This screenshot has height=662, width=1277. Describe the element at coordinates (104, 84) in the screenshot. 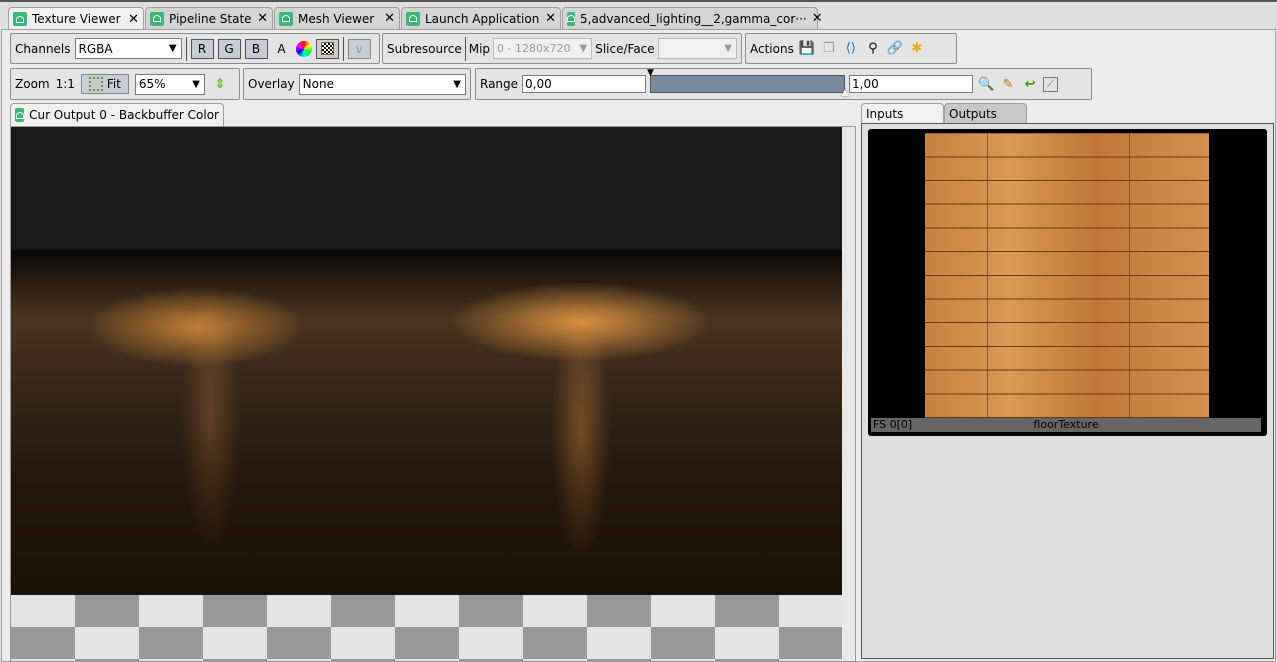

I see `fit-button: Fit` at that location.